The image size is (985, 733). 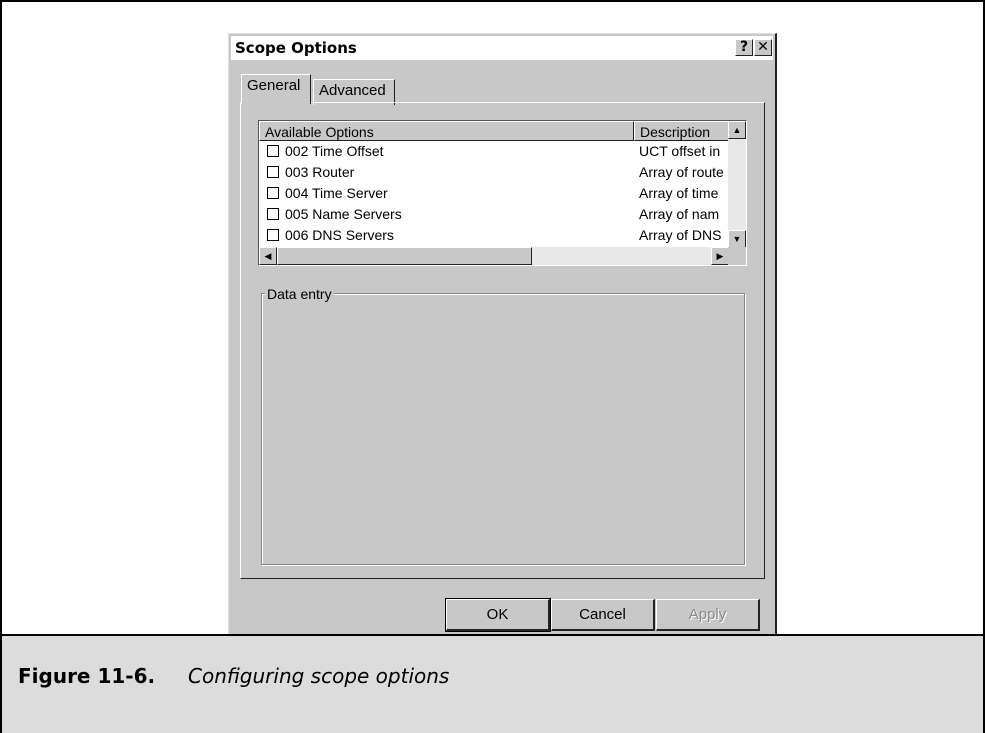 What do you see at coordinates (494, 214) in the screenshot?
I see `list-item: 005 Name Servers Array of nam` at bounding box center [494, 214].